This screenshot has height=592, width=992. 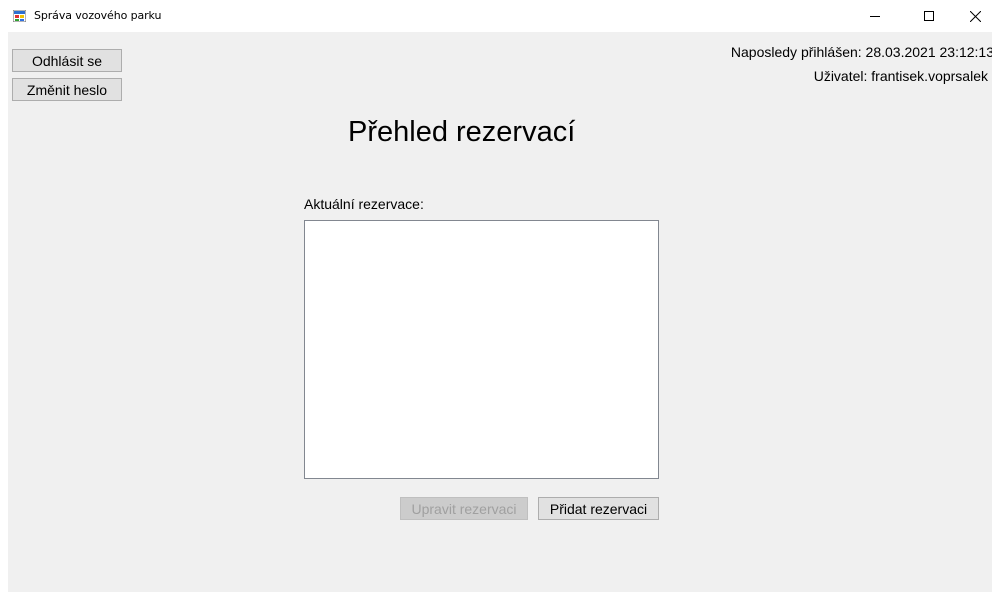 What do you see at coordinates (98, 15) in the screenshot?
I see `window-title: Správa vozového parku` at bounding box center [98, 15].